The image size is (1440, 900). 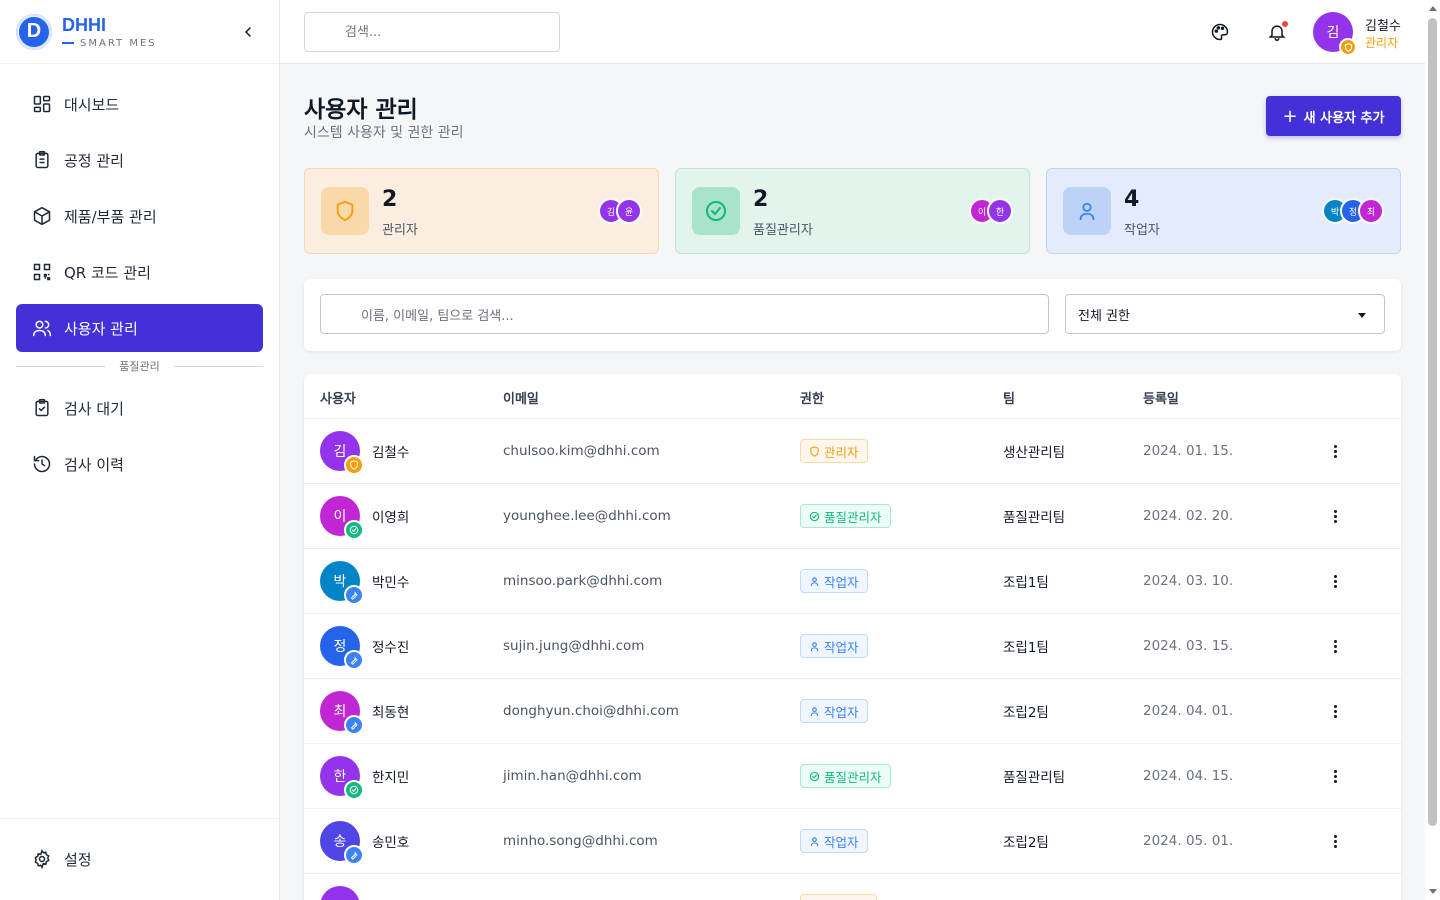 What do you see at coordinates (852, 211) in the screenshot?
I see `stat-card-quality: 2 품질관리자 이 한` at bounding box center [852, 211].